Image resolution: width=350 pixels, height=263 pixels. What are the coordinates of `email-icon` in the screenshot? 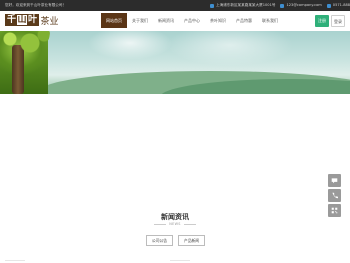 It's located at (282, 5).